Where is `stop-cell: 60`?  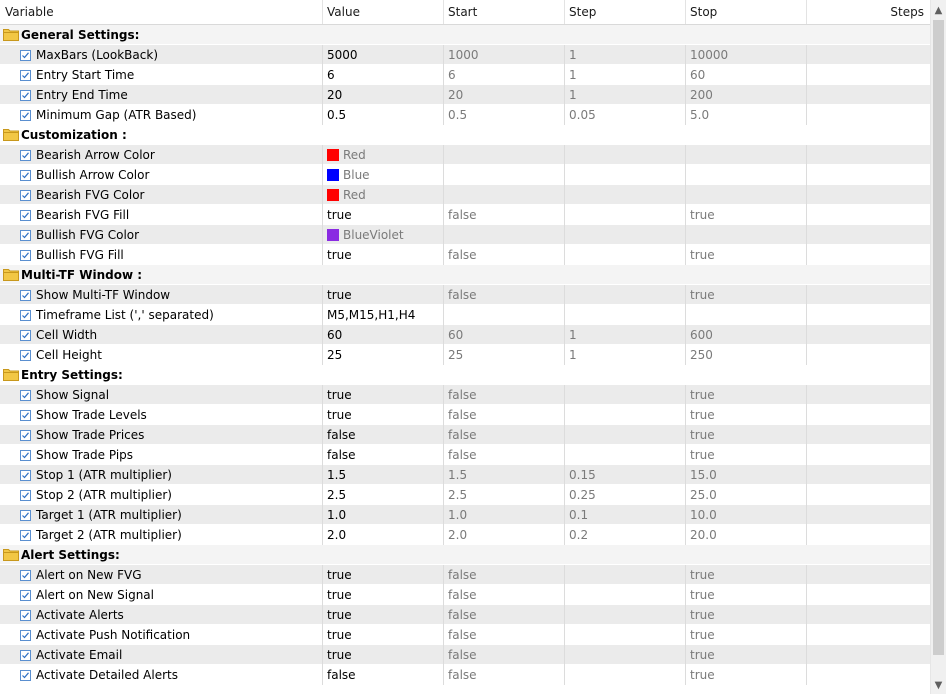 stop-cell: 60 is located at coordinates (745, 75).